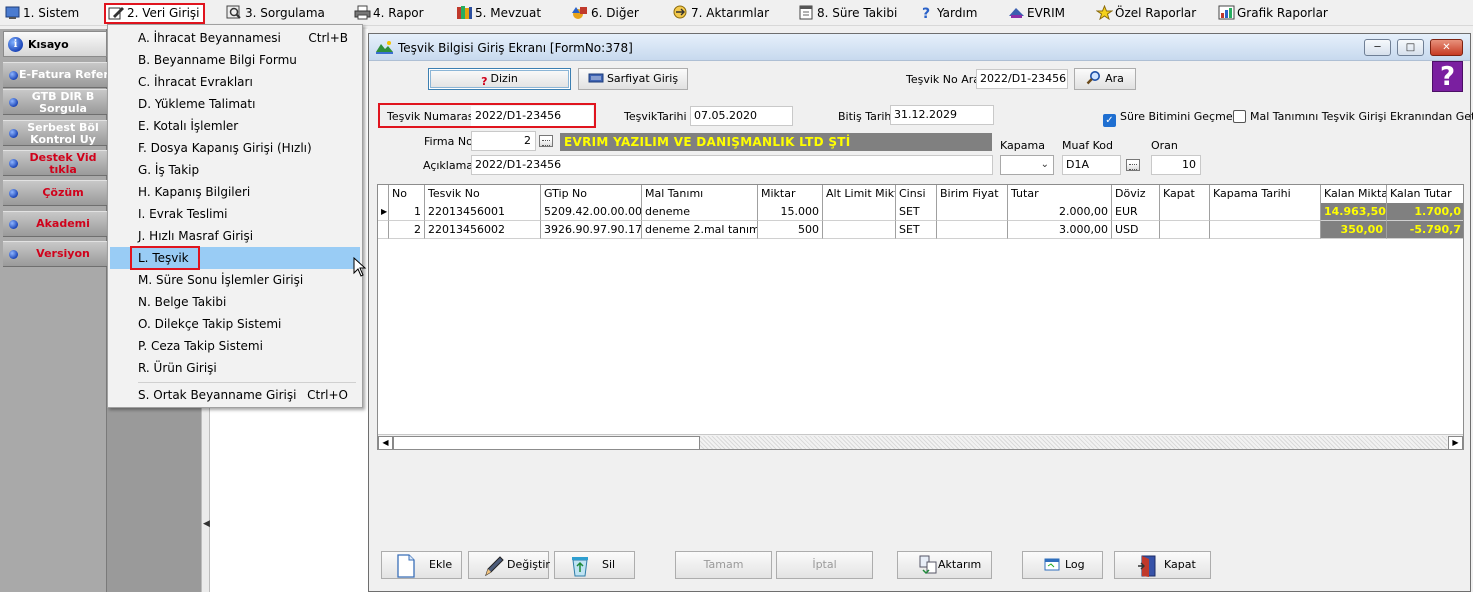  What do you see at coordinates (741, 116) in the screenshot?
I see `tesvik-tarihi-input: 07.05.2020` at bounding box center [741, 116].